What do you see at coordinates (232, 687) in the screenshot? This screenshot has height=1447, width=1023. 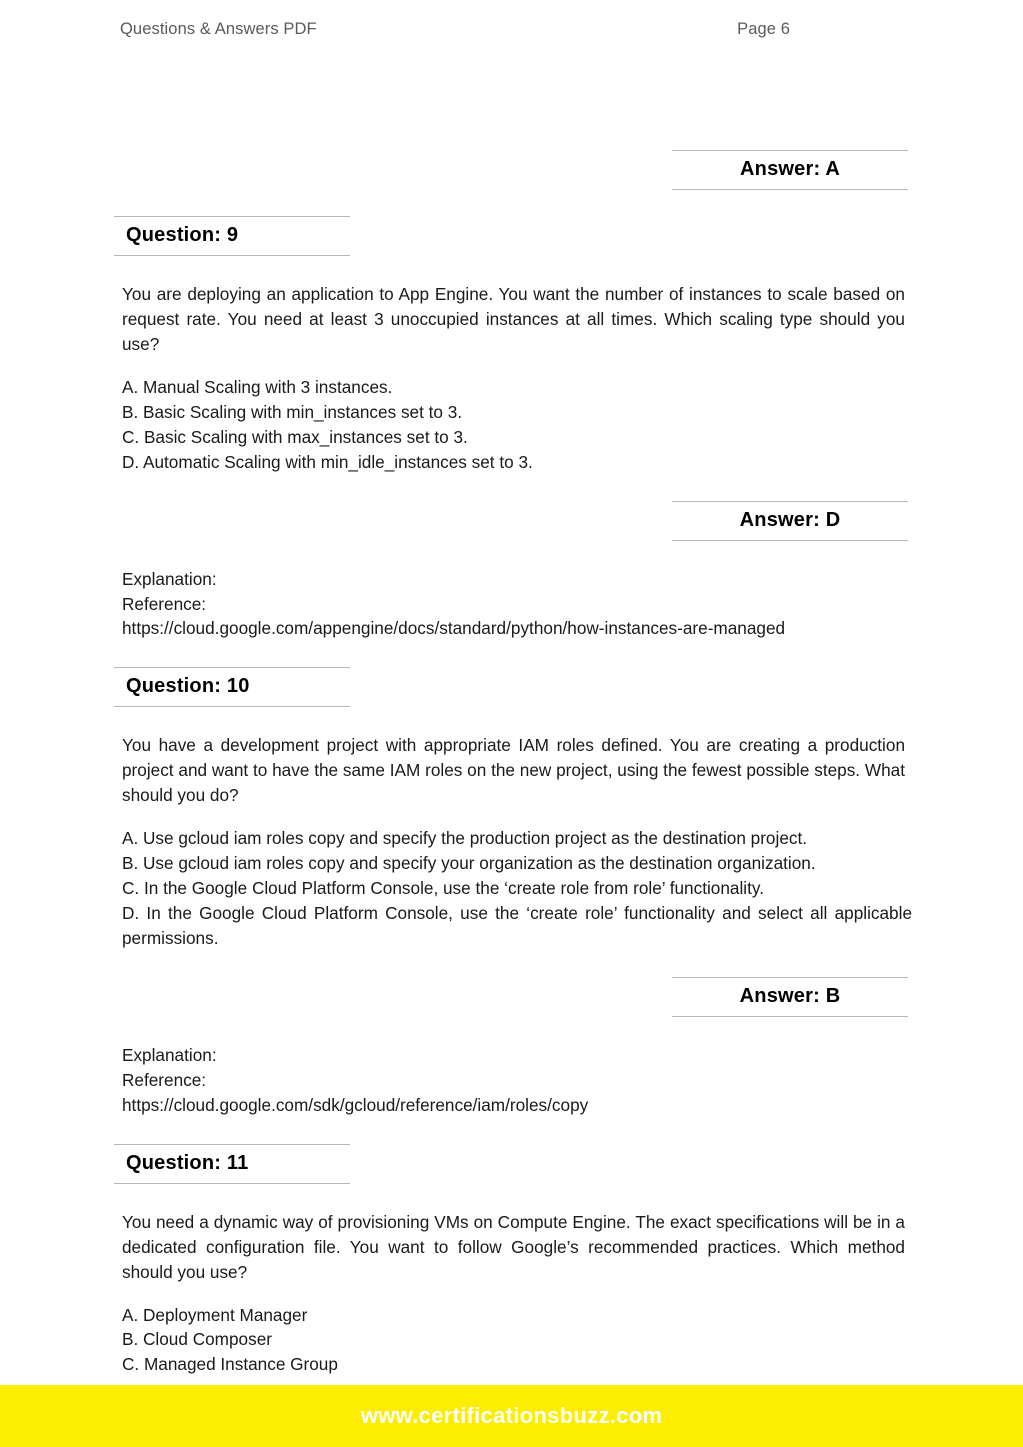 I see `question-heading-10: Question: 10` at bounding box center [232, 687].